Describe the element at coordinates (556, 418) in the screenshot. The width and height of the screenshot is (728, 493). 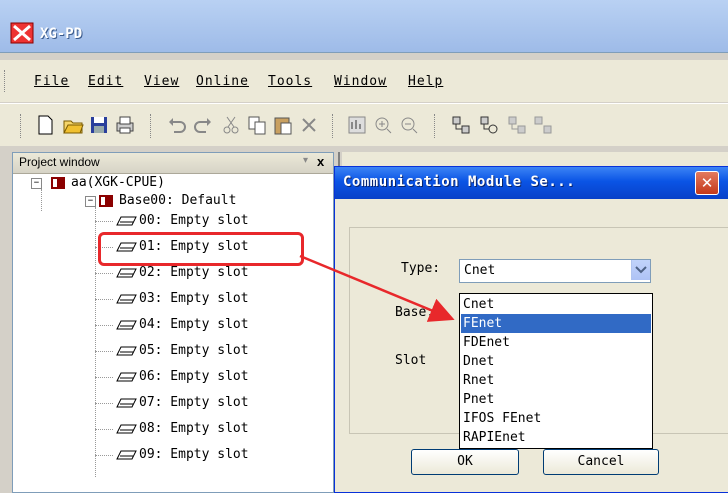
I see `dropdown-option: IFOS FEnet` at that location.